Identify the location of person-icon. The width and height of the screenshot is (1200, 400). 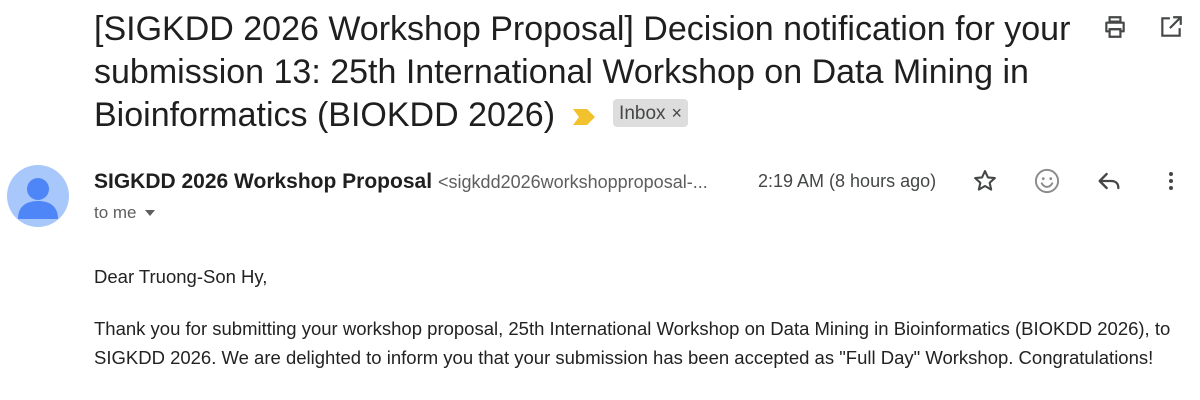
(38, 198).